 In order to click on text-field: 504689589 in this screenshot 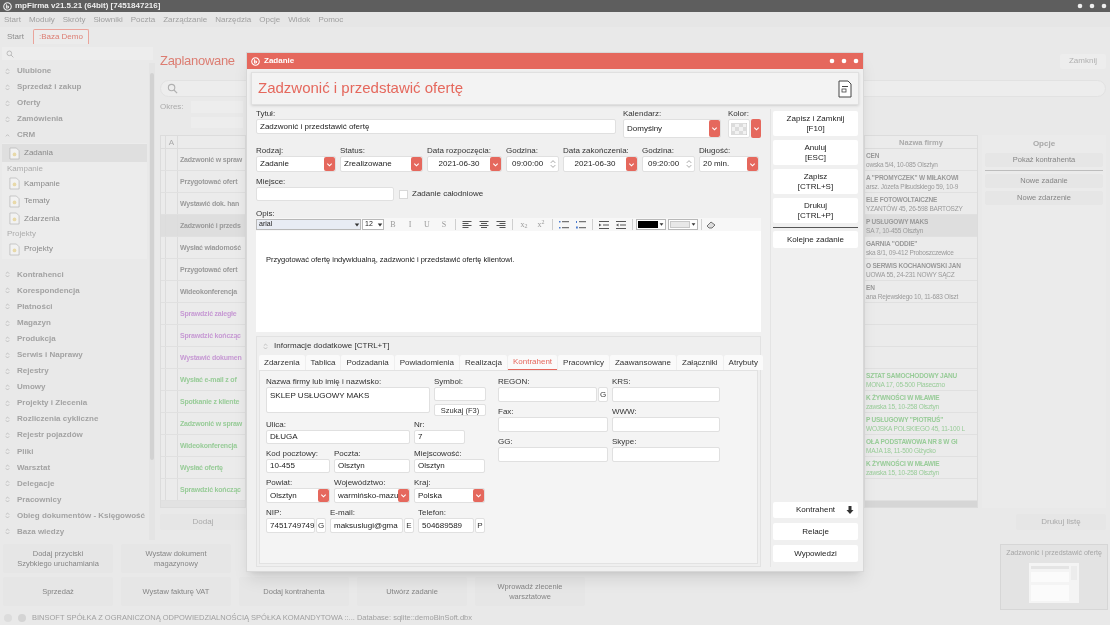, I will do `click(446, 525)`.